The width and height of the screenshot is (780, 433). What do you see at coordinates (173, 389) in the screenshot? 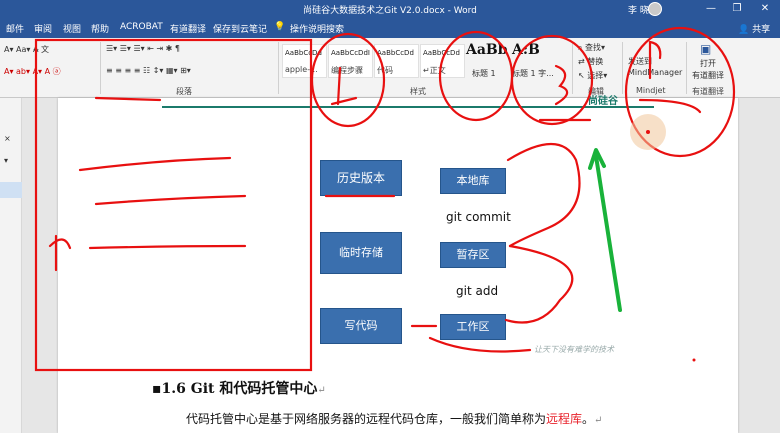
I see `section-number: 1.6` at bounding box center [173, 389].